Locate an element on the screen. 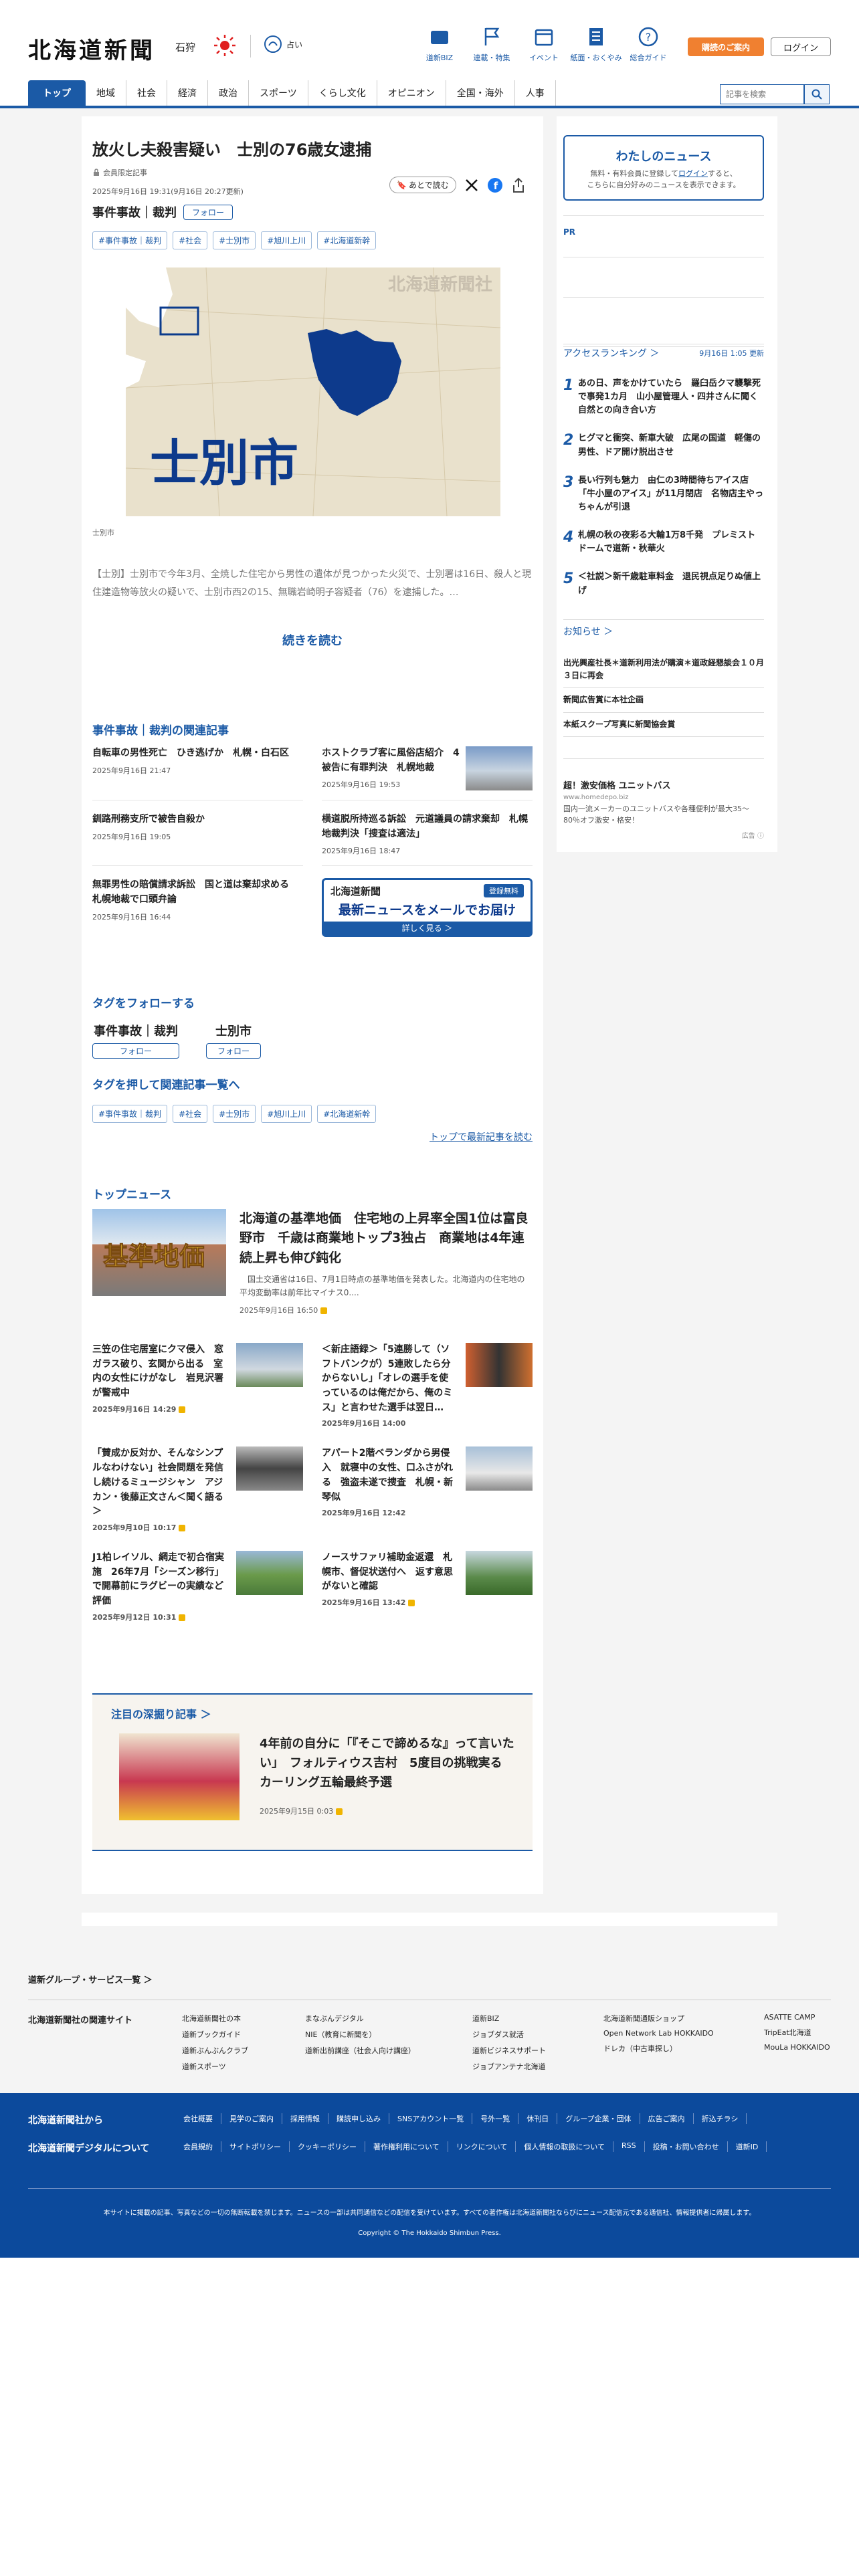 The height and width of the screenshot is (2576, 859). related-site-link: ジョブダス就活 is located at coordinates (537, 2034).